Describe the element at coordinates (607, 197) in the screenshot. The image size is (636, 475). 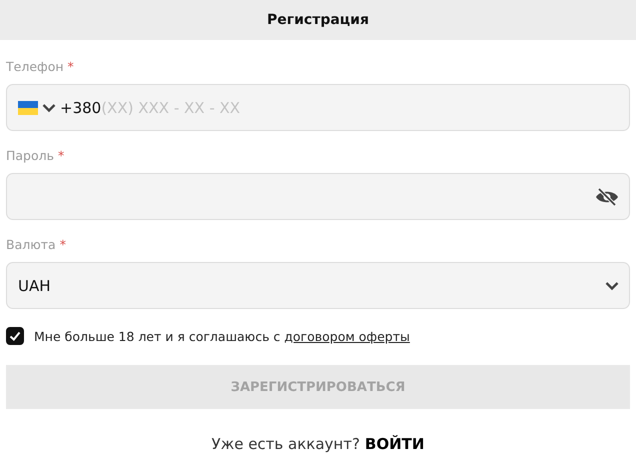
I see `eye-slash-icon` at that location.